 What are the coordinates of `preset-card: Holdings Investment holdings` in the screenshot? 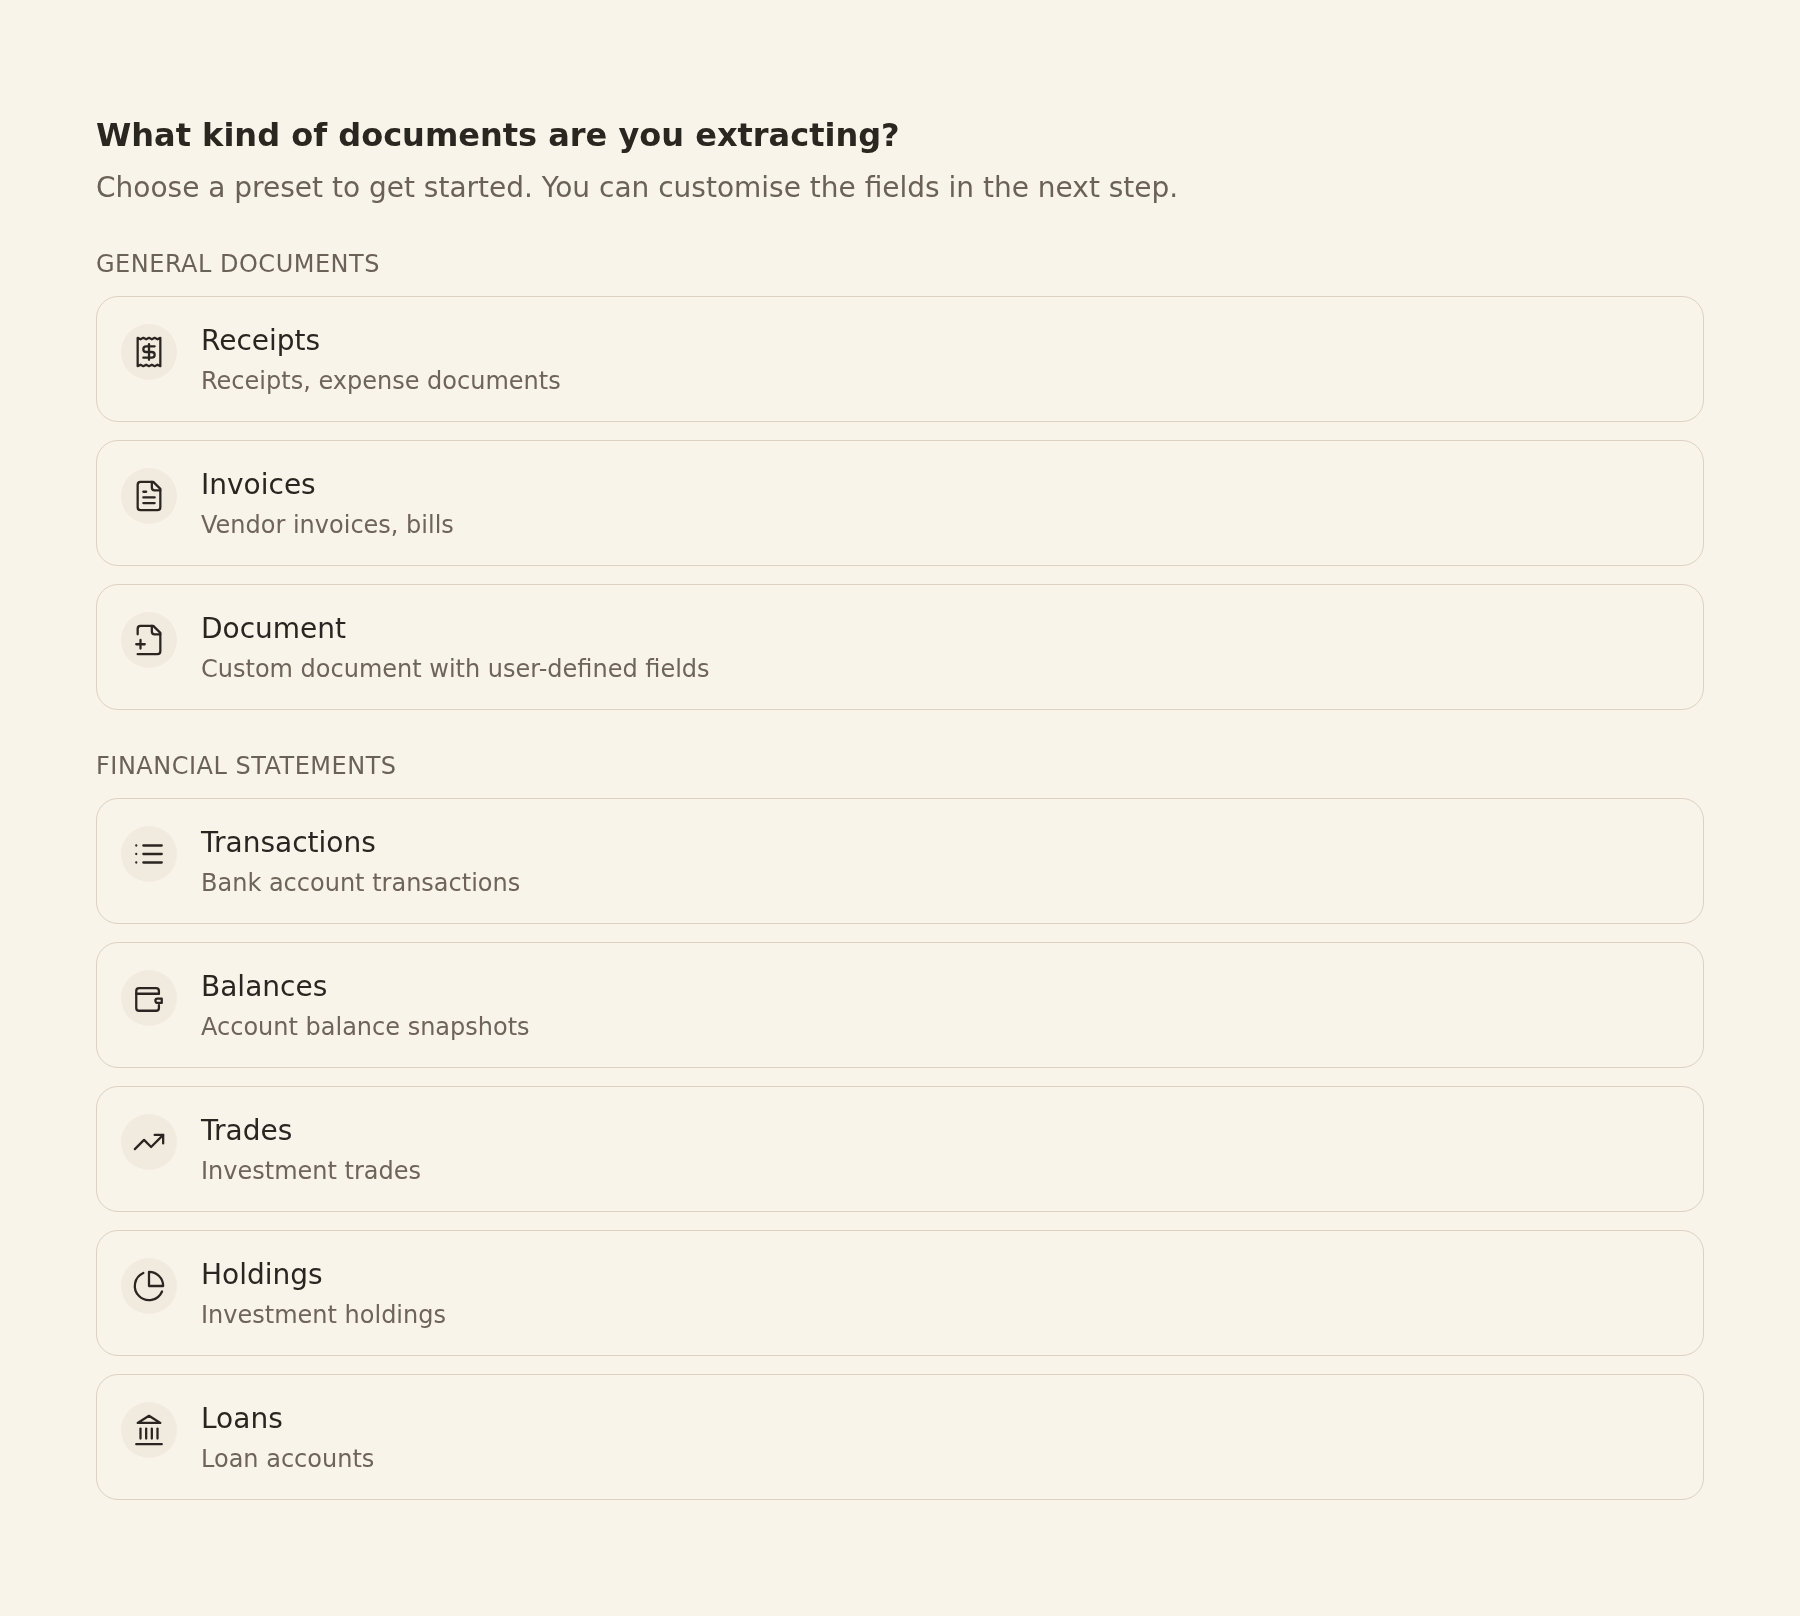 It's located at (900, 1293).